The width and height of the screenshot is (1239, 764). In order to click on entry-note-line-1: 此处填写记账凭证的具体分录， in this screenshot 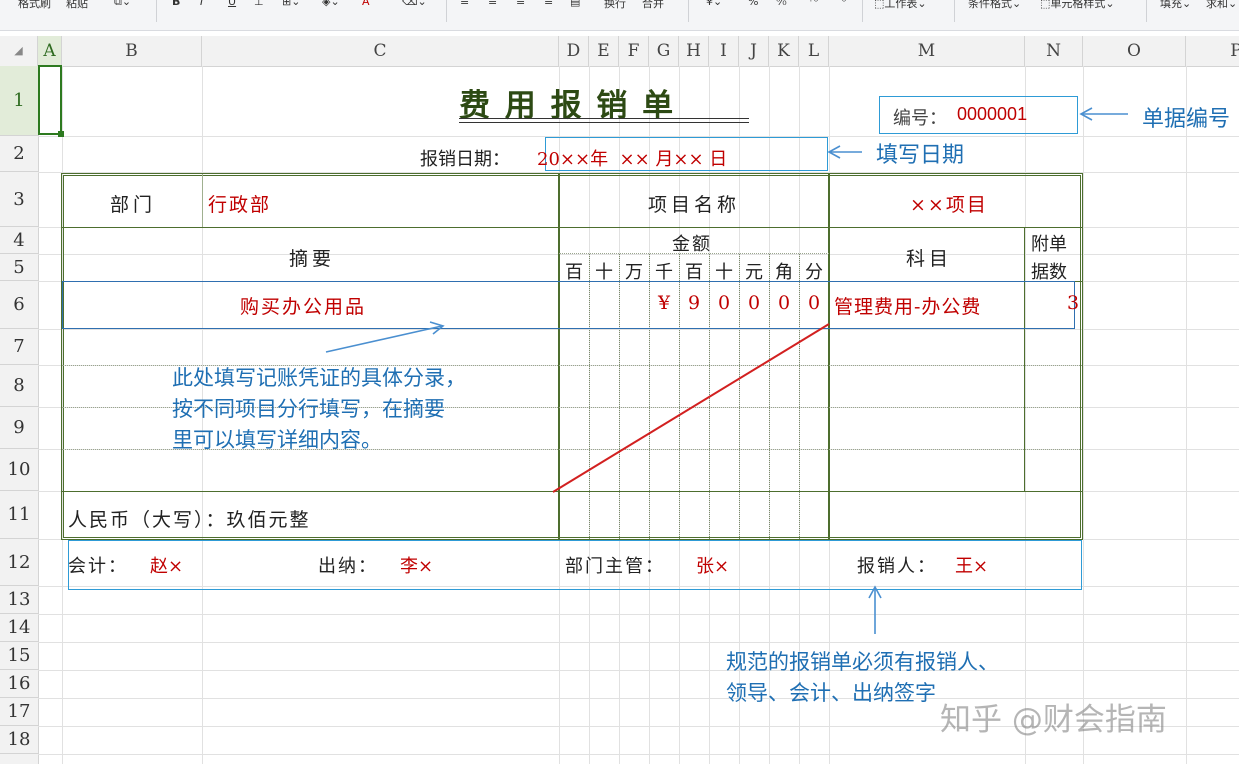, I will do `click(319, 378)`.